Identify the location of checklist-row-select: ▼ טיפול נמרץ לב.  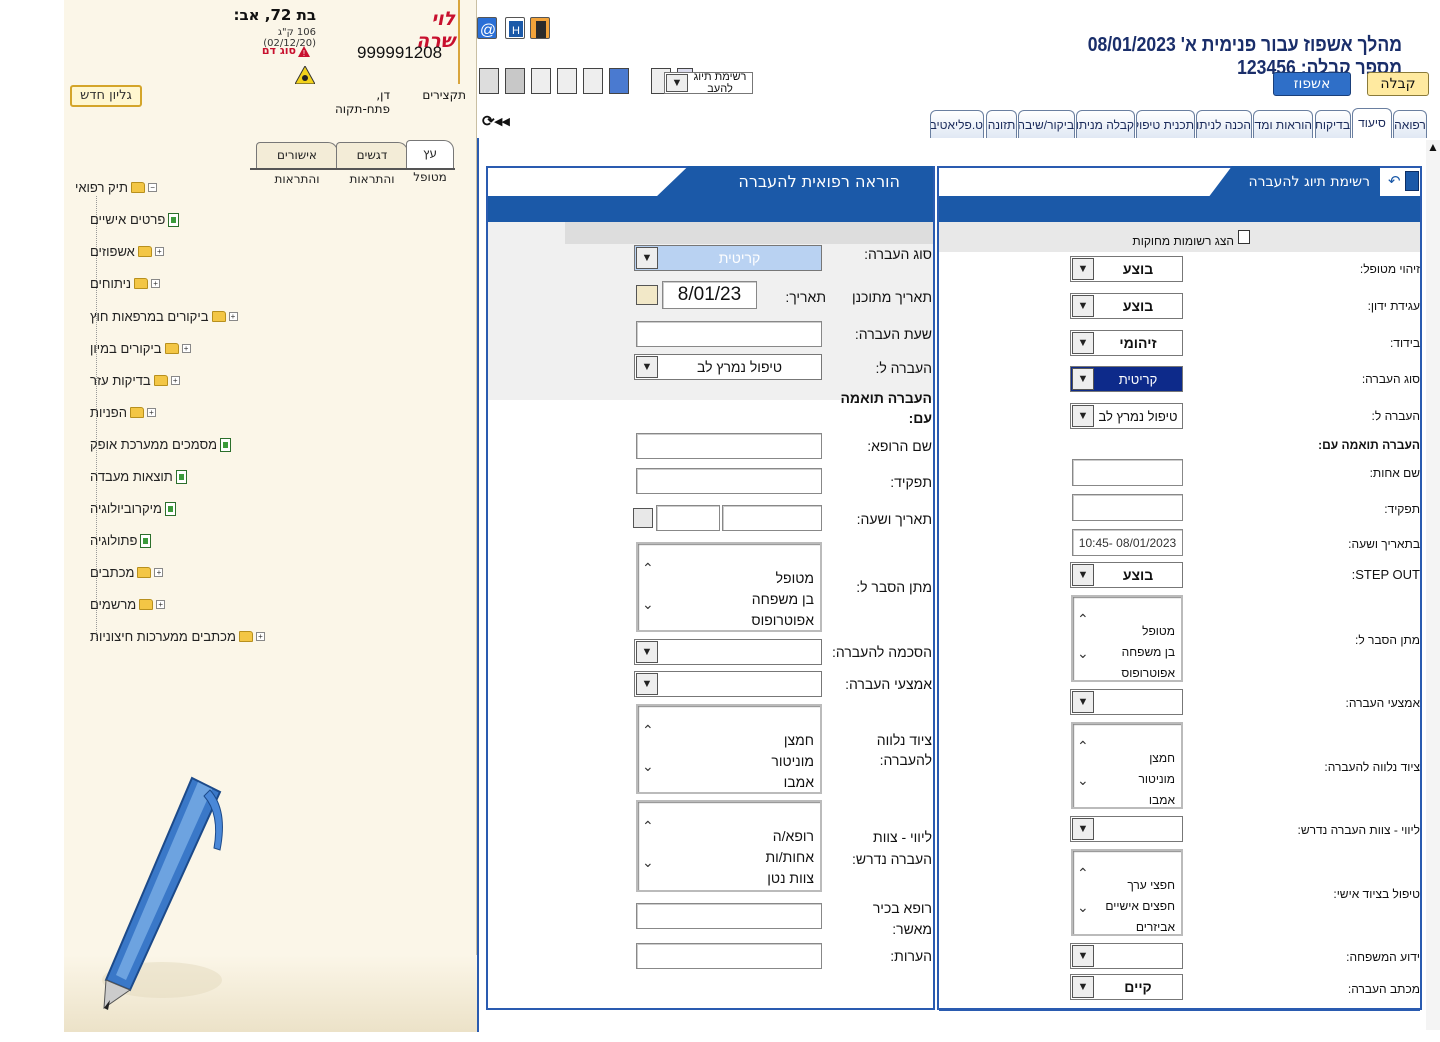
(1126, 416).